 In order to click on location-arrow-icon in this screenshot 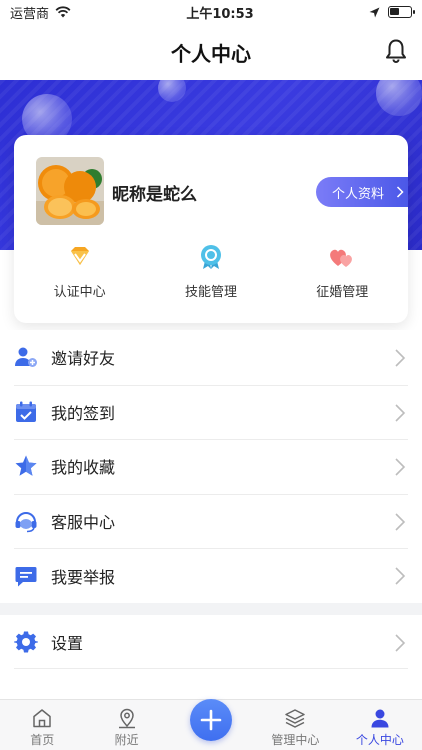, I will do `click(374, 12)`.